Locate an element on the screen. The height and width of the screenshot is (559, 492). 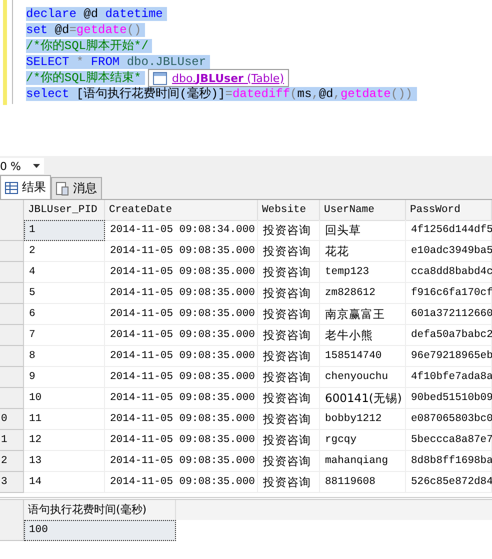
table-cell: mahanqiang is located at coordinates (363, 461).